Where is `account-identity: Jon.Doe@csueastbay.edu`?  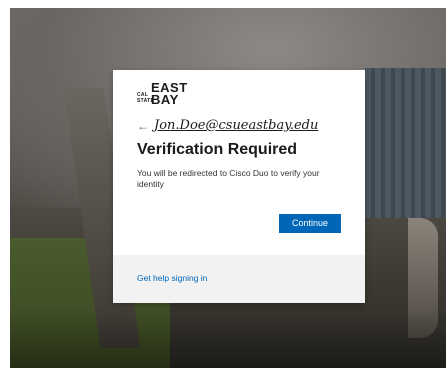
account-identity: Jon.Doe@csueastbay.edu is located at coordinates (236, 125).